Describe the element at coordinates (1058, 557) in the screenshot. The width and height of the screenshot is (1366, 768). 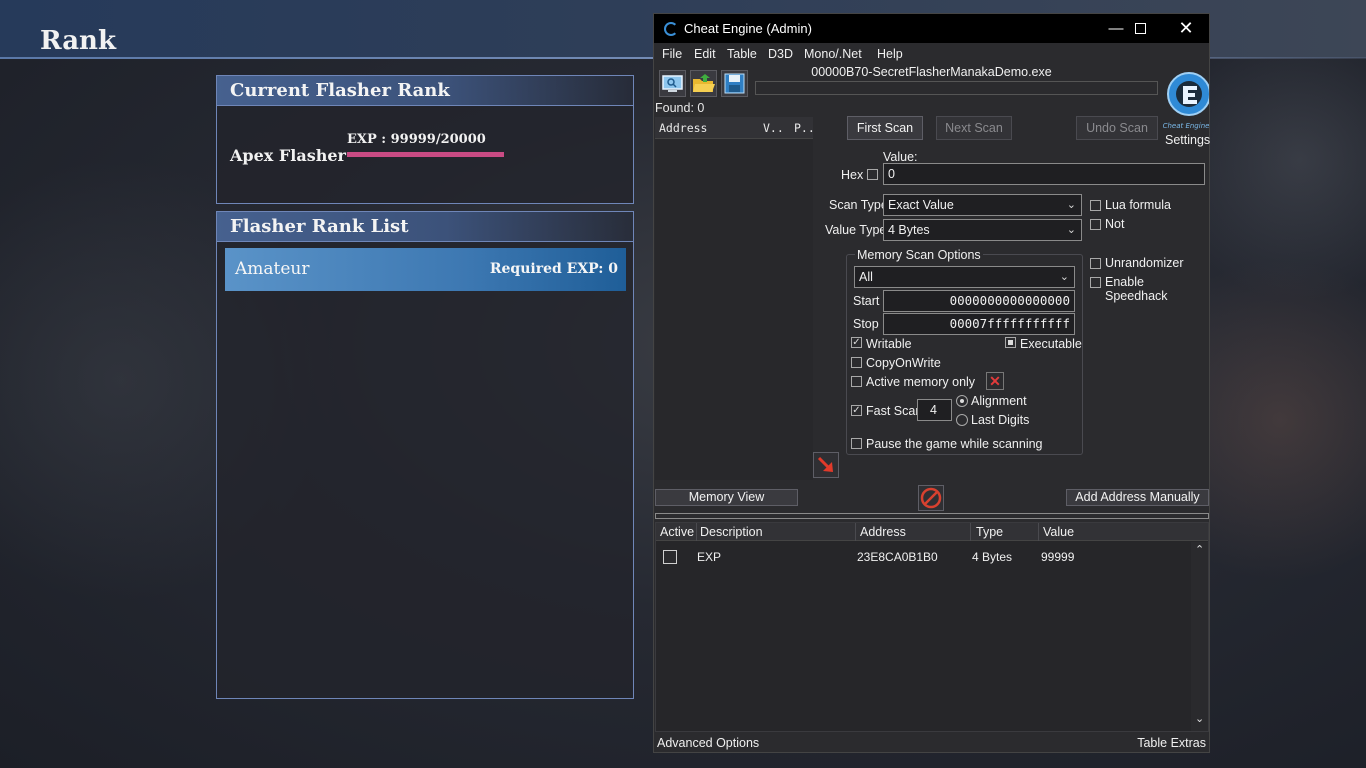
I see `row-value: 99999` at that location.